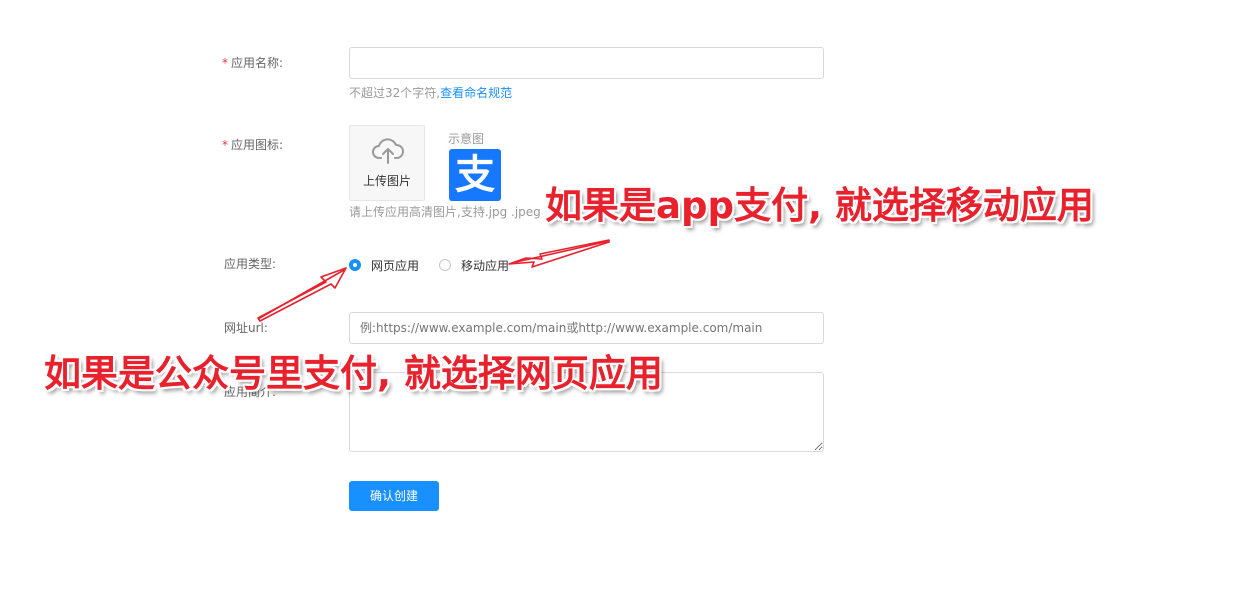 This screenshot has width=1249, height=589. Describe the element at coordinates (819, 205) in the screenshot. I see `annotation-mobile-note: 如果是app支付, 就选择移动应用` at that location.